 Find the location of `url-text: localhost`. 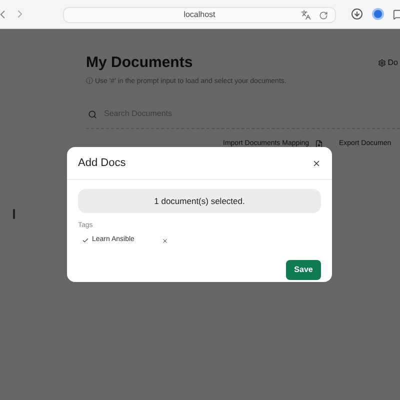

url-text: localhost is located at coordinates (200, 15).